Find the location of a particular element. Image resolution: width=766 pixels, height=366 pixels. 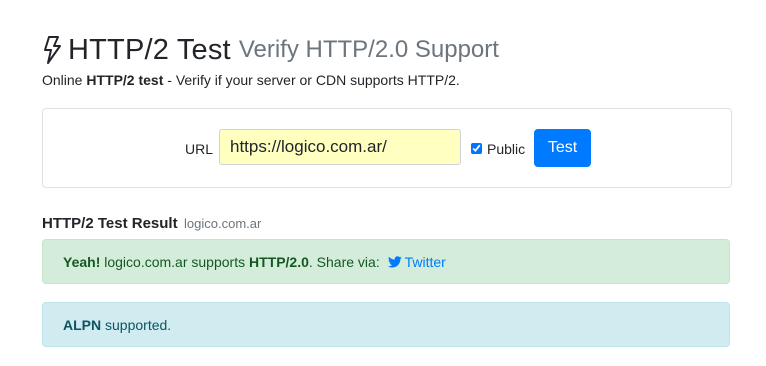

url-label: URL is located at coordinates (199, 149).